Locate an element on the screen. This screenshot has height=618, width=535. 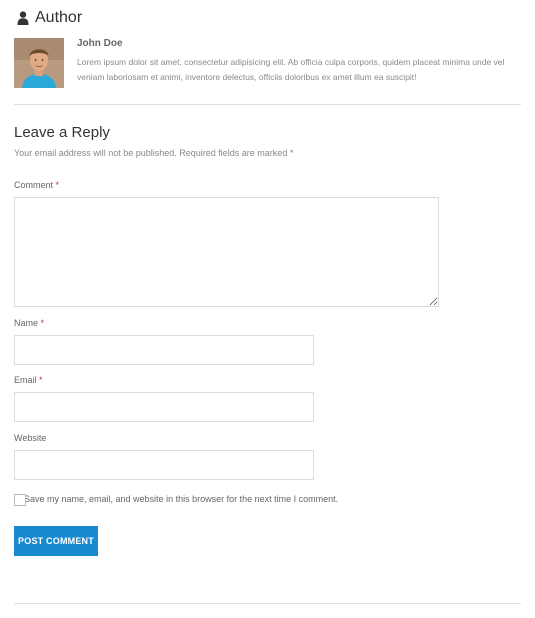
post-comment-button: POST COMMENT is located at coordinates (56, 541).